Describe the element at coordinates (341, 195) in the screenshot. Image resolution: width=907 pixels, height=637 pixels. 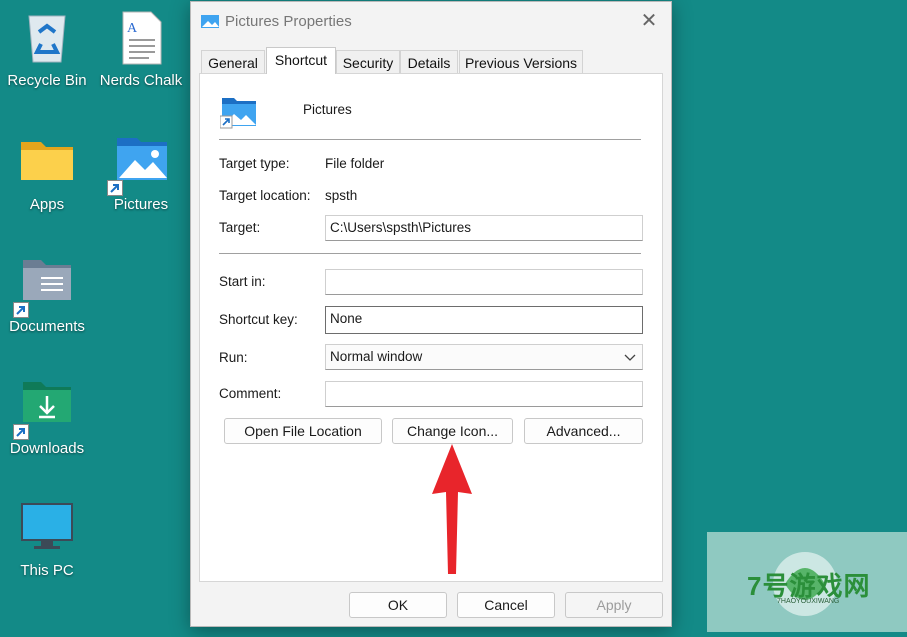
I see `target-location-value: spsth` at that location.